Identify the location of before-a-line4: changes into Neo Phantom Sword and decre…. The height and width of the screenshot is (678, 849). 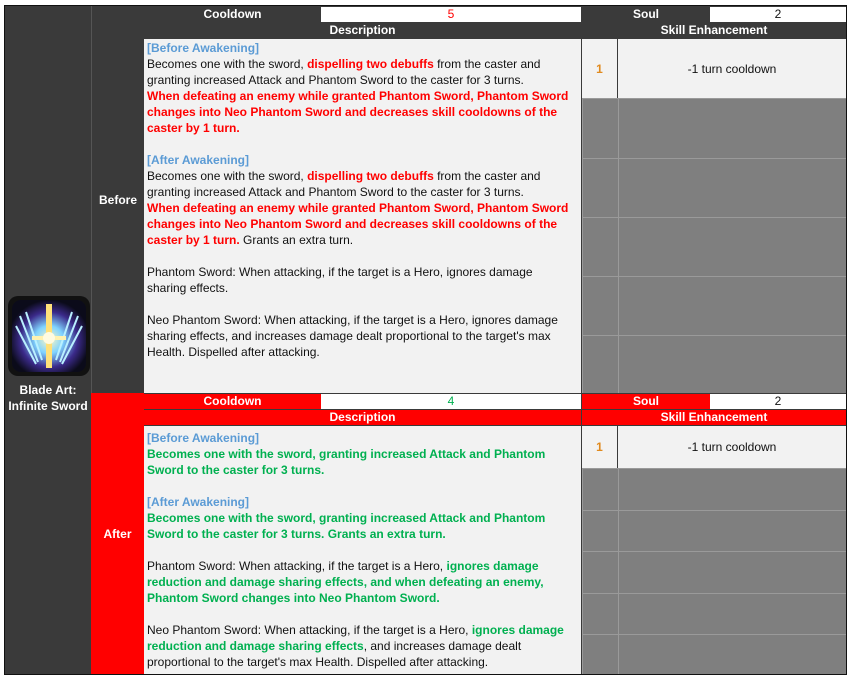
(352, 224).